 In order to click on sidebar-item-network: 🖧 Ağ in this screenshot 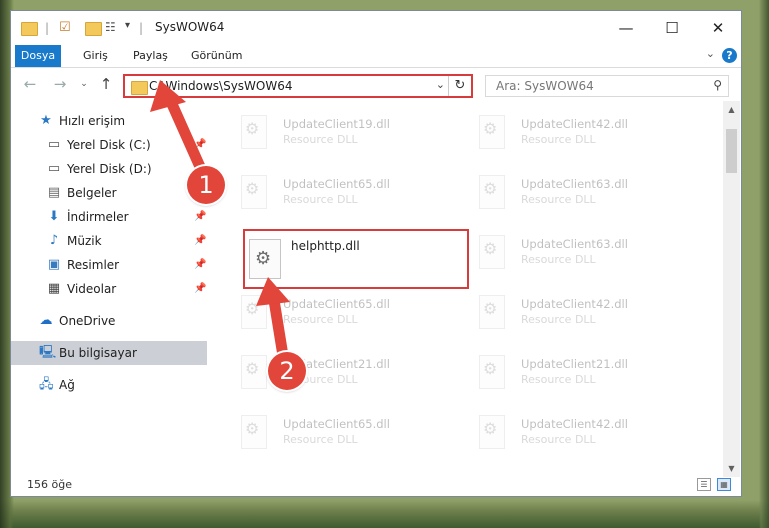, I will do `click(109, 385)`.